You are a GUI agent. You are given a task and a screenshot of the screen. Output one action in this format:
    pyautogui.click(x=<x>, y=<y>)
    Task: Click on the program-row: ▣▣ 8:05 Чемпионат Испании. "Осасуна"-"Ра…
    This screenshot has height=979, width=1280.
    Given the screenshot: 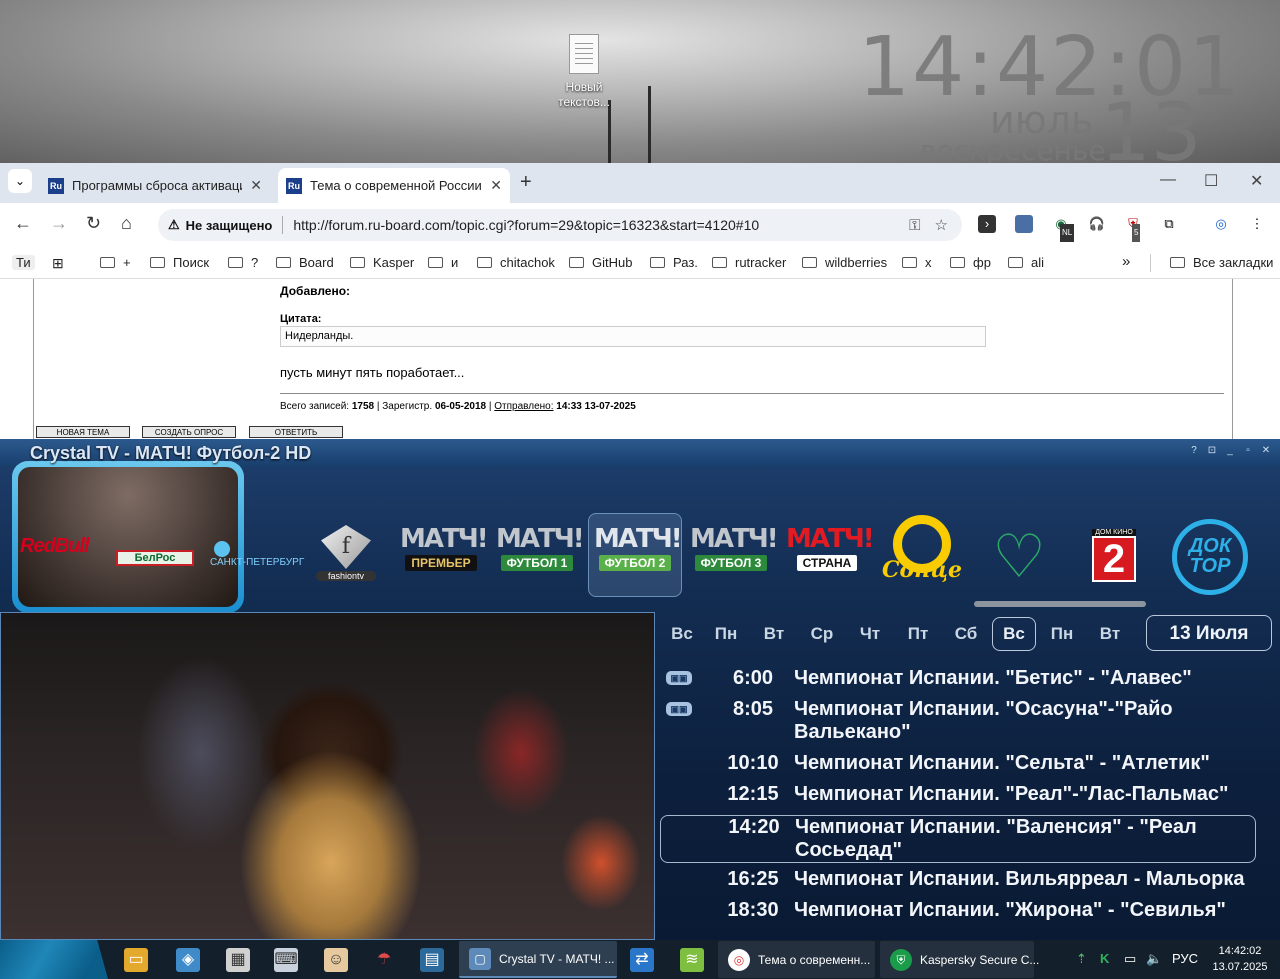 What is the action you would take?
    pyautogui.click(x=958, y=722)
    